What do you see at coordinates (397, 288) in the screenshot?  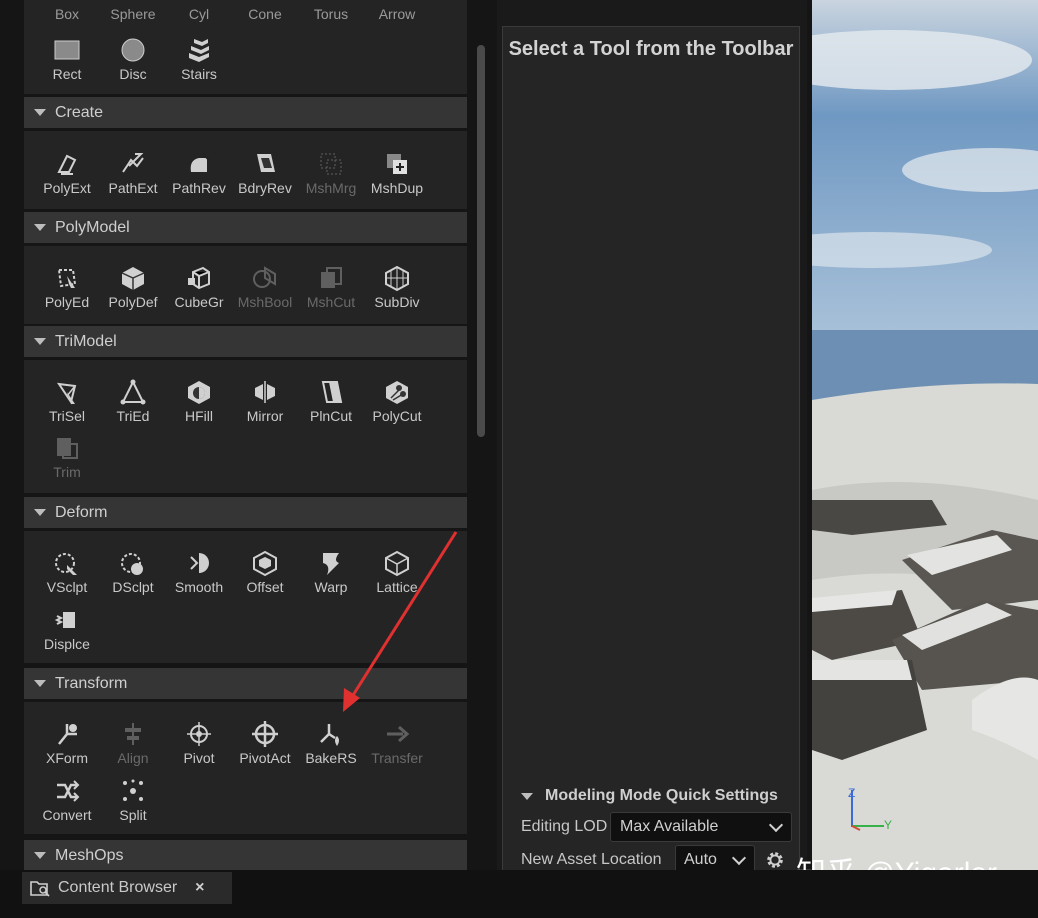 I see `tool-subdiv: SubDiv` at bounding box center [397, 288].